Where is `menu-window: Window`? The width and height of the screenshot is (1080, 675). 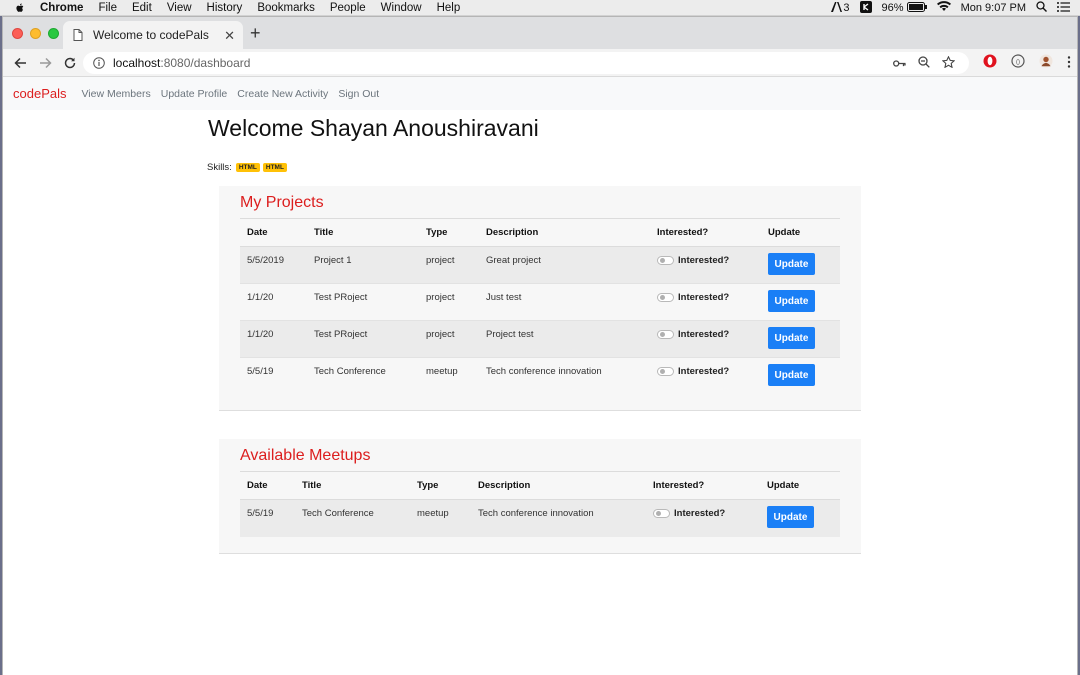
menu-window: Window is located at coordinates (401, 8).